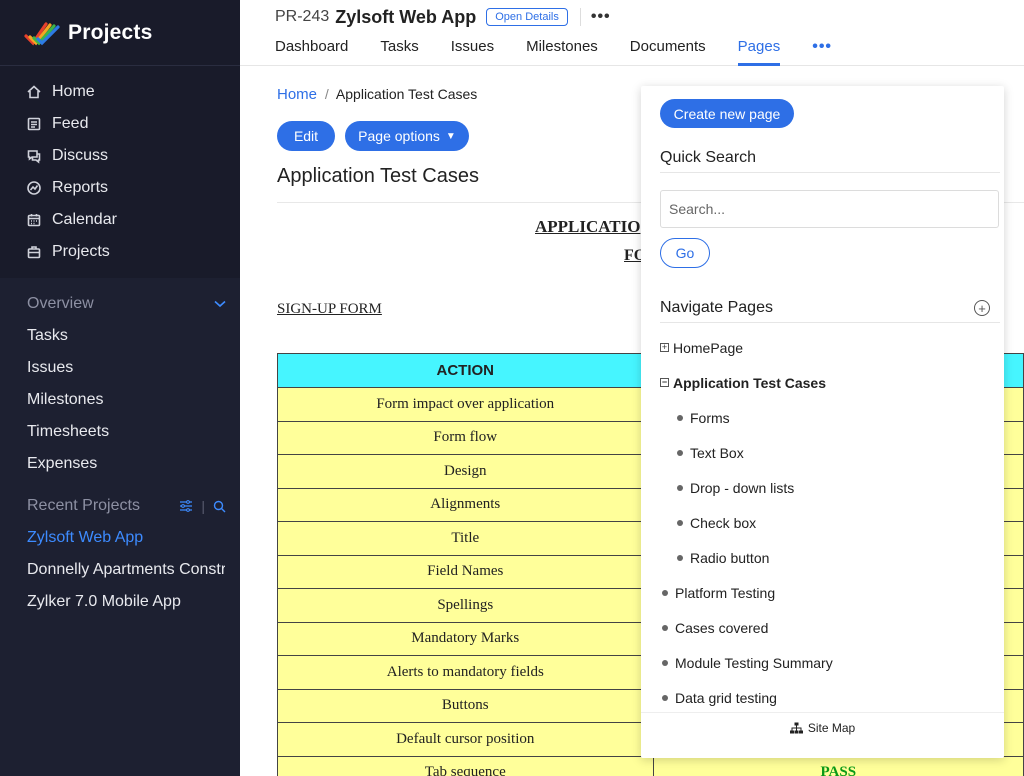 The width and height of the screenshot is (1024, 776). I want to click on nav-item-feed: Feed, so click(120, 124).